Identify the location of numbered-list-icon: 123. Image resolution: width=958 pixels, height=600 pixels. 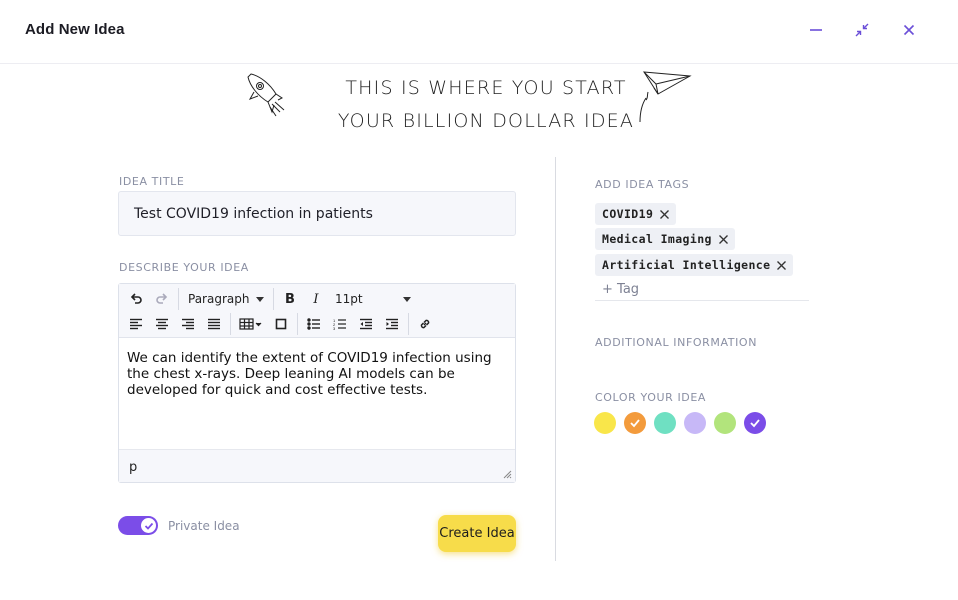
(339, 324).